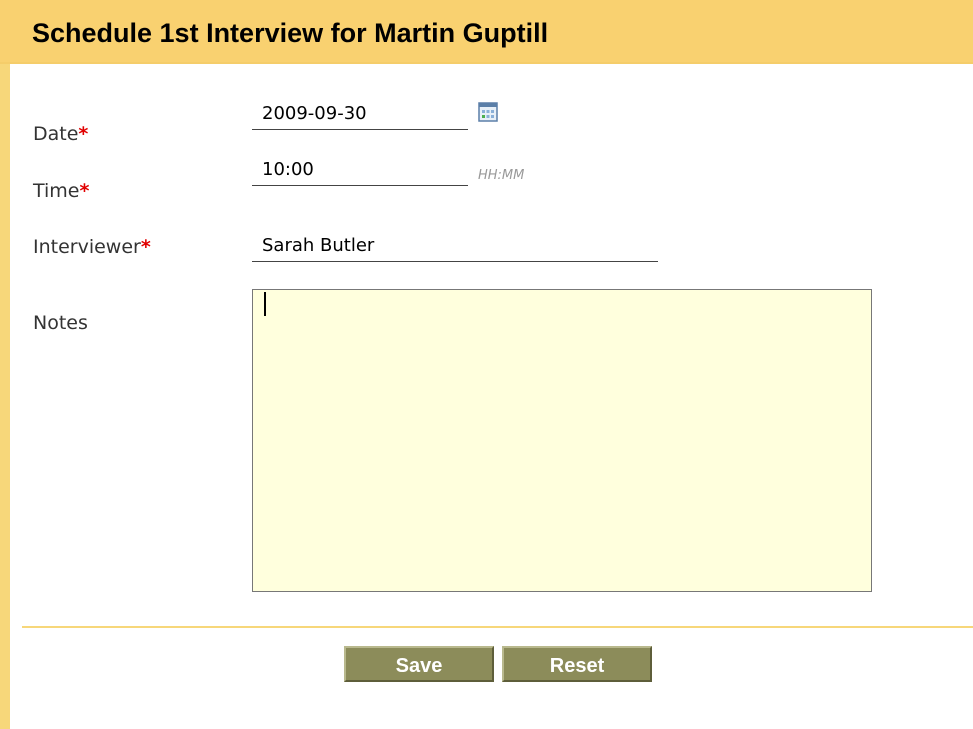 The width and height of the screenshot is (973, 729). What do you see at coordinates (488, 112) in the screenshot?
I see `calendar-icon` at bounding box center [488, 112].